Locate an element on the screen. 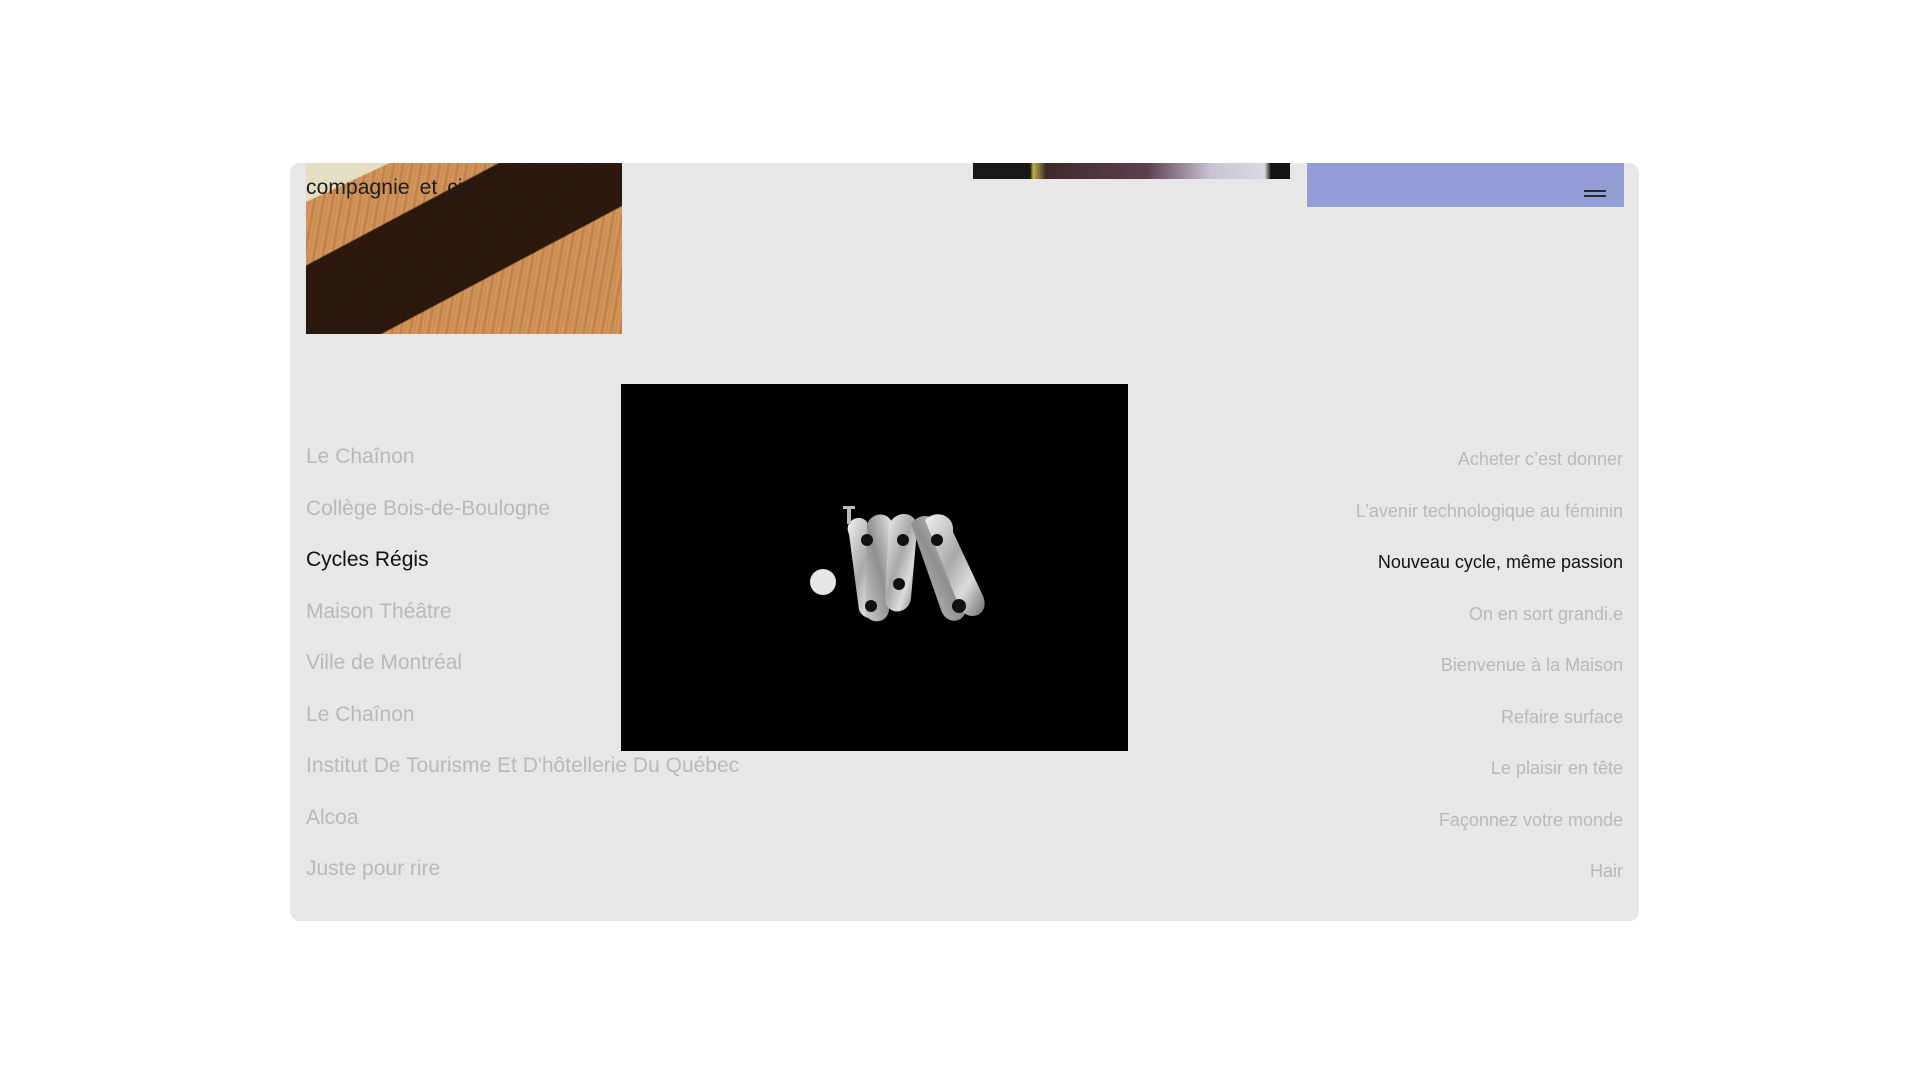  brand-logo: compagnie et cie is located at coordinates (390, 188).